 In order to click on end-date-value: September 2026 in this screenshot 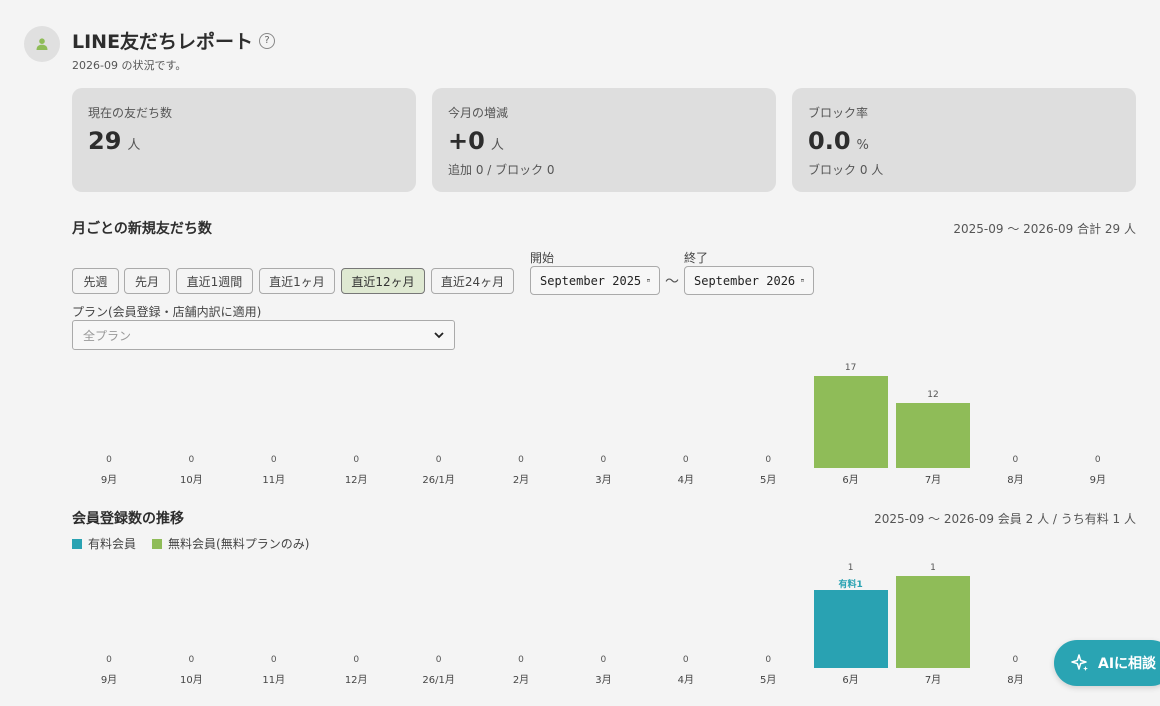, I will do `click(745, 280)`.